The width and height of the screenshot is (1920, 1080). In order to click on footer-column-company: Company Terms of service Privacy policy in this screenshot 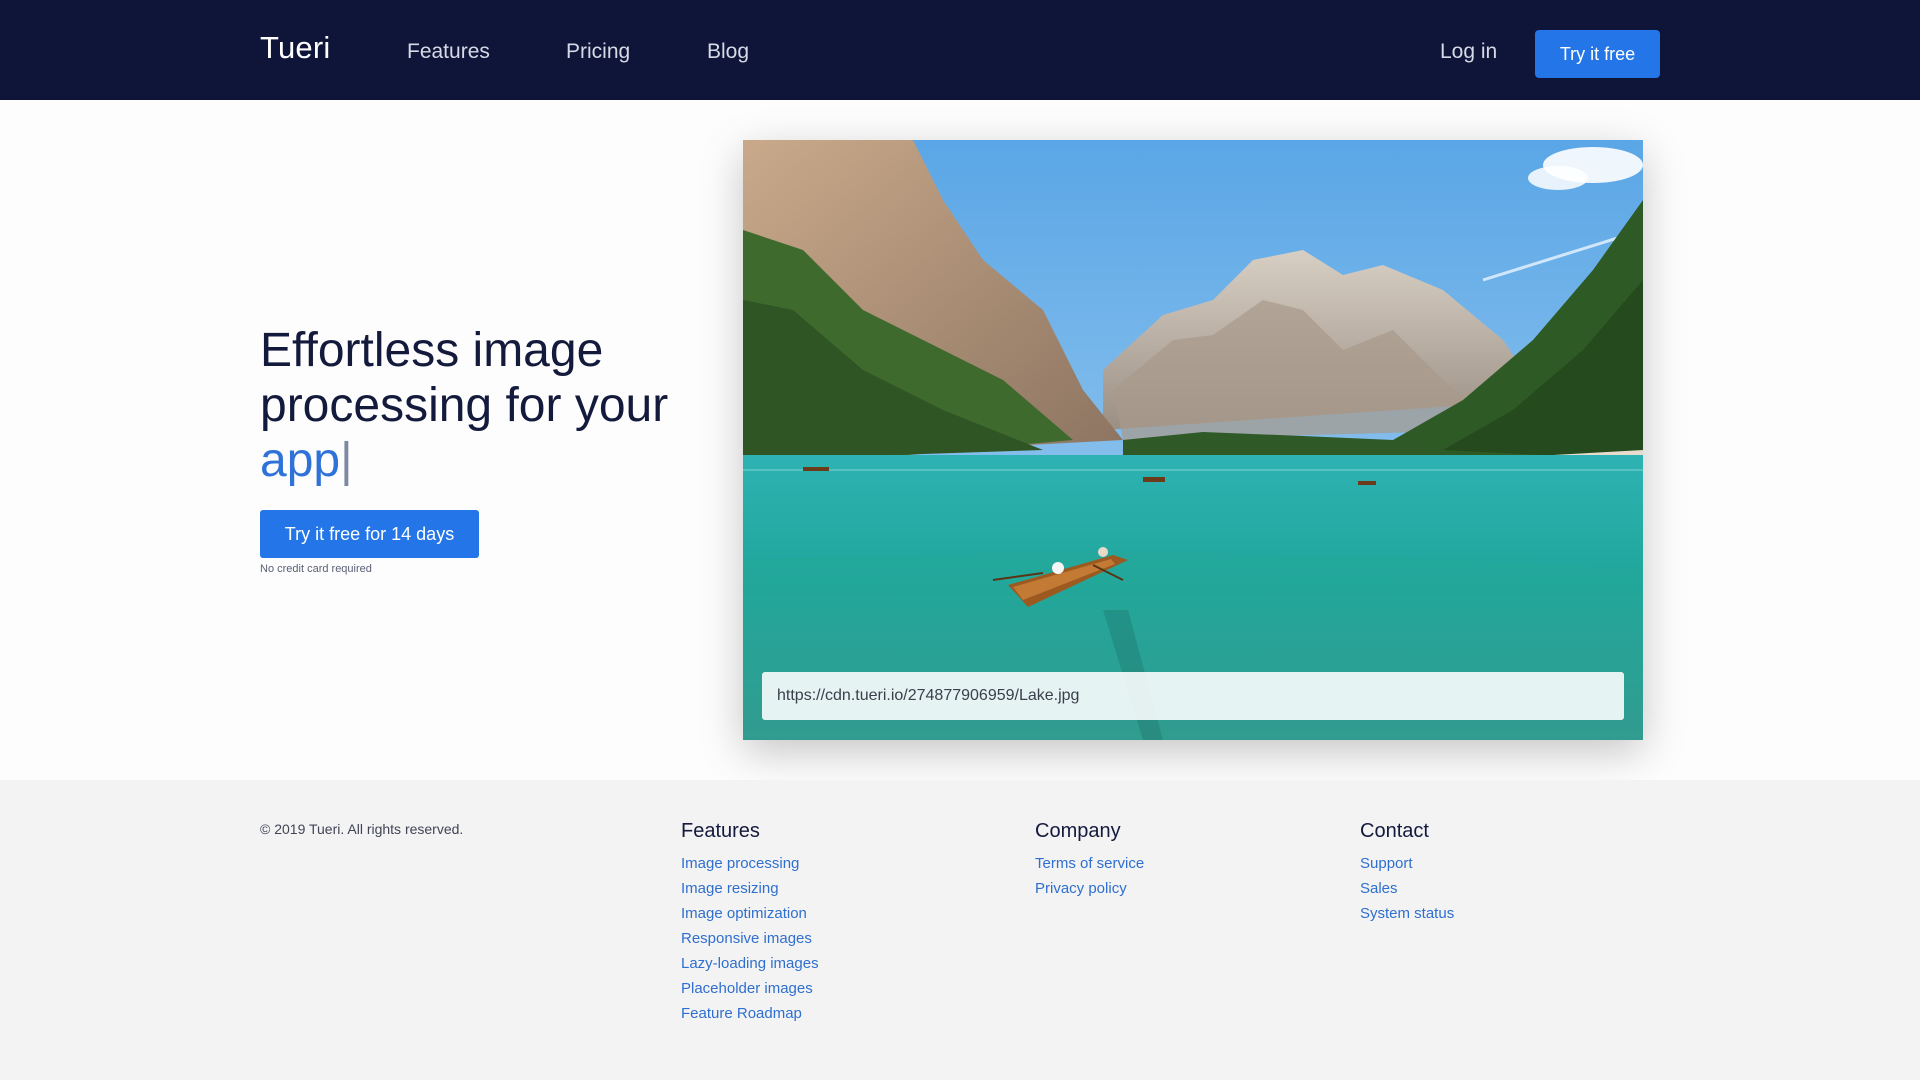, I will do `click(1089, 860)`.